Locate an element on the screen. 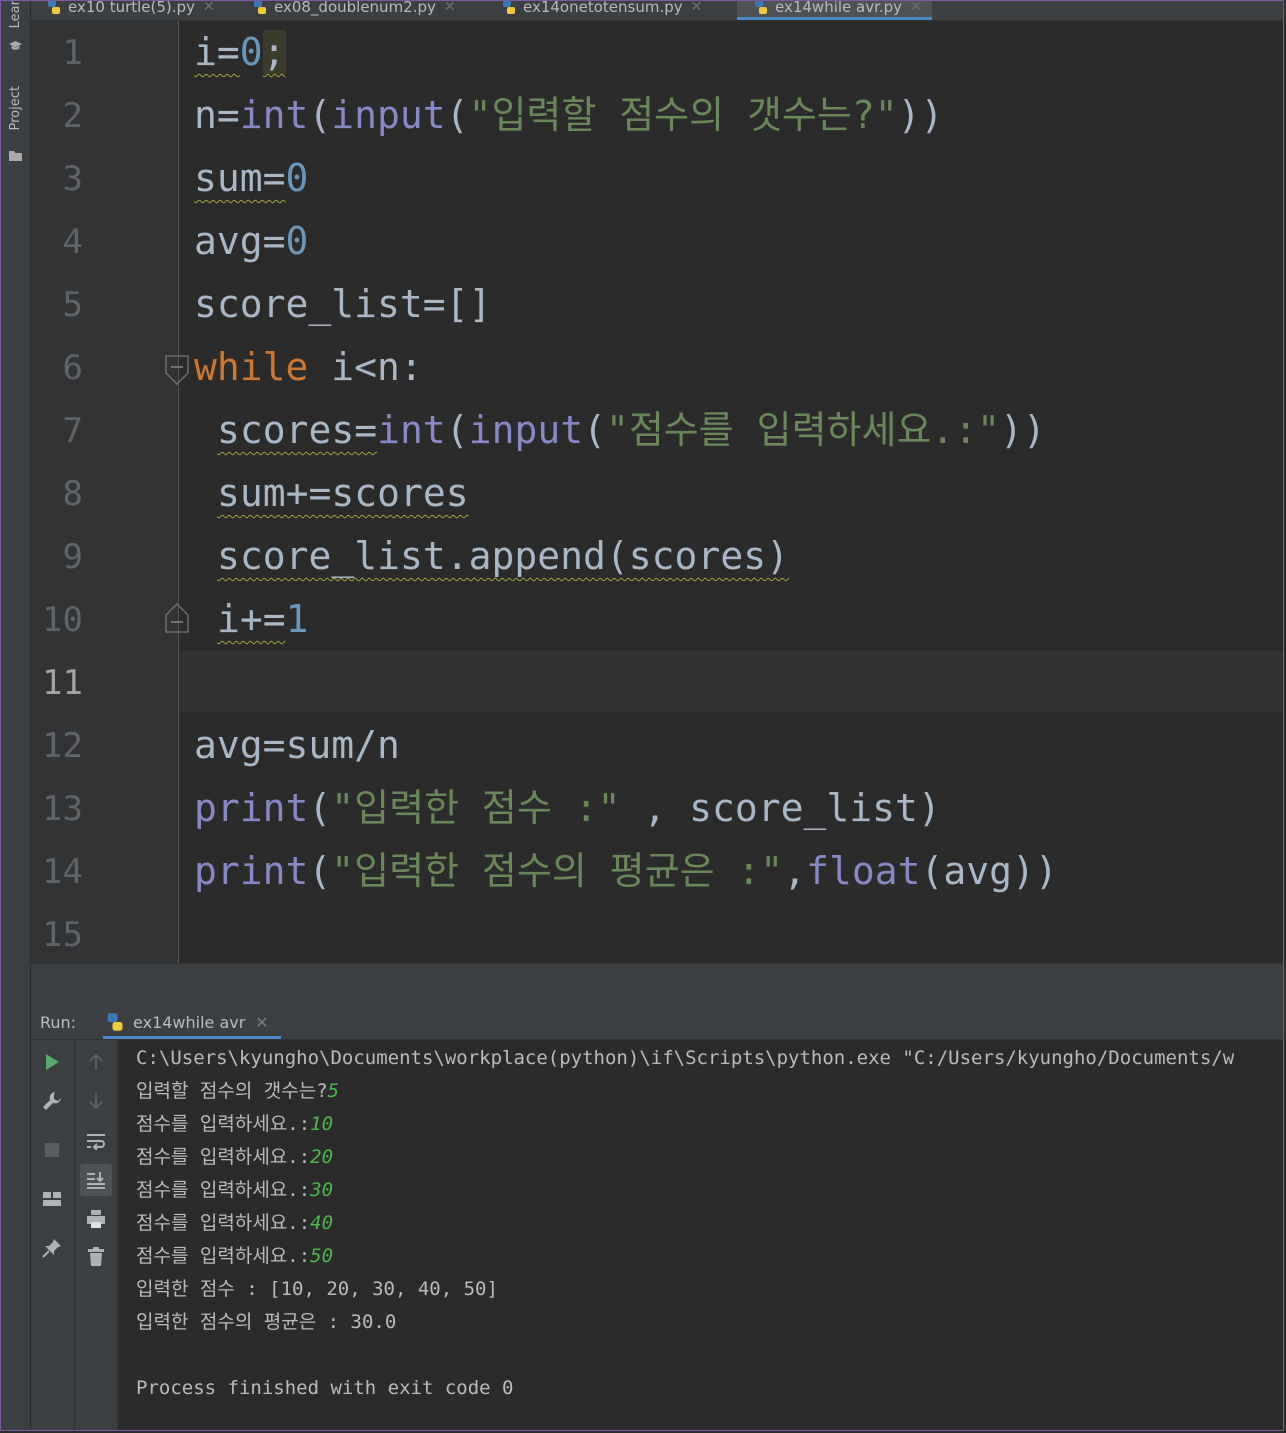  rerun-button is located at coordinates (52, 1062).